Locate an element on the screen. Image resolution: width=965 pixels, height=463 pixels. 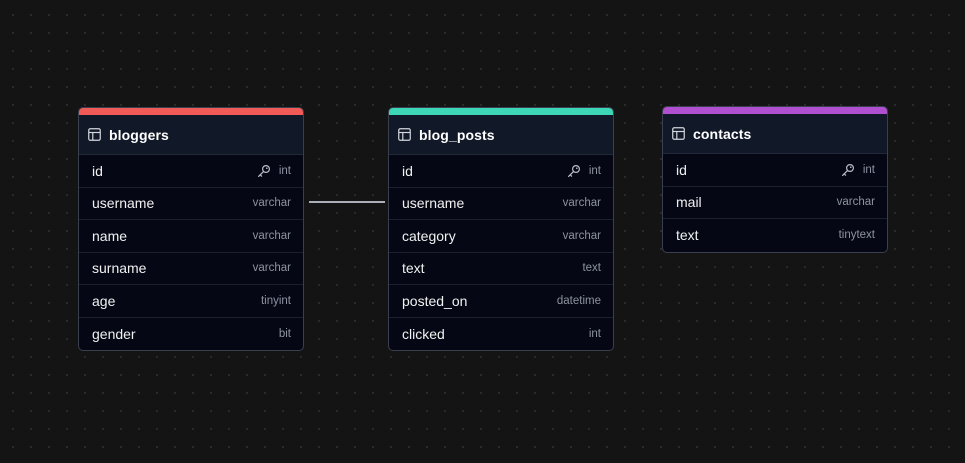
column-row-posted-on: posted_on datetime is located at coordinates (501, 301).